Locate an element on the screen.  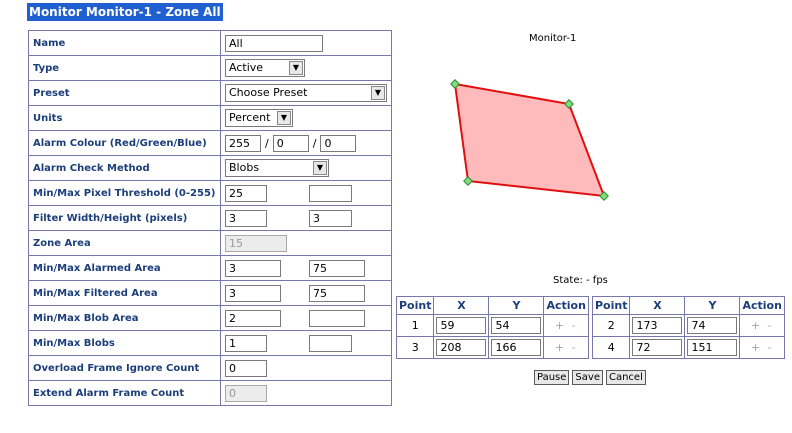
blob-area-min-input: 2 is located at coordinates (253, 318).